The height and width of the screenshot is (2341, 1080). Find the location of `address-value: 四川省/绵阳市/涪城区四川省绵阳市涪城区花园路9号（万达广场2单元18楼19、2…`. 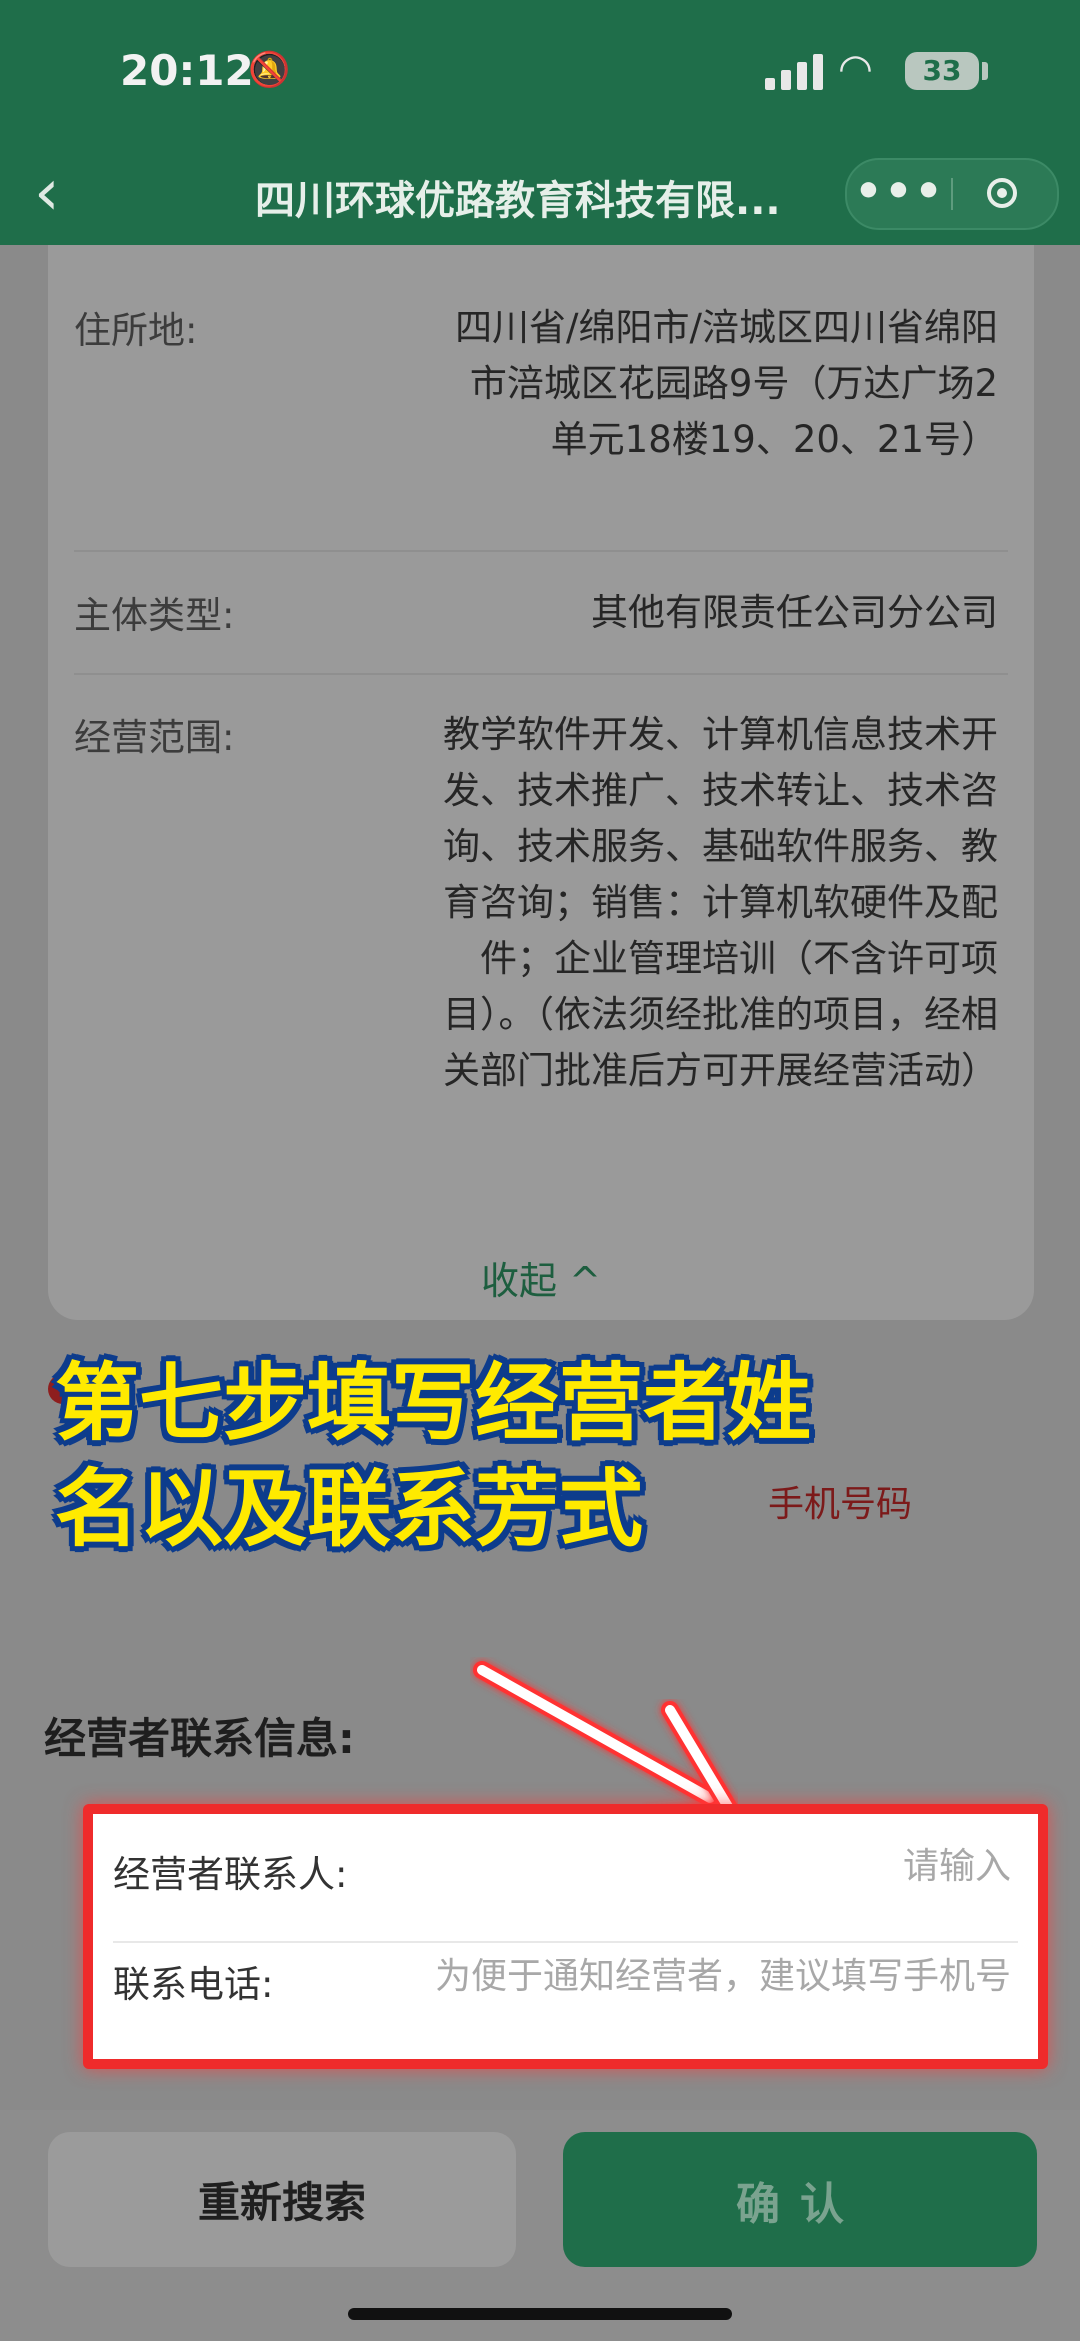

address-value: 四川省/绵阳市/涪城区四川省绵阳市涪城区花园路9号（万达广场2单元18楼19、2… is located at coordinates (726, 383).